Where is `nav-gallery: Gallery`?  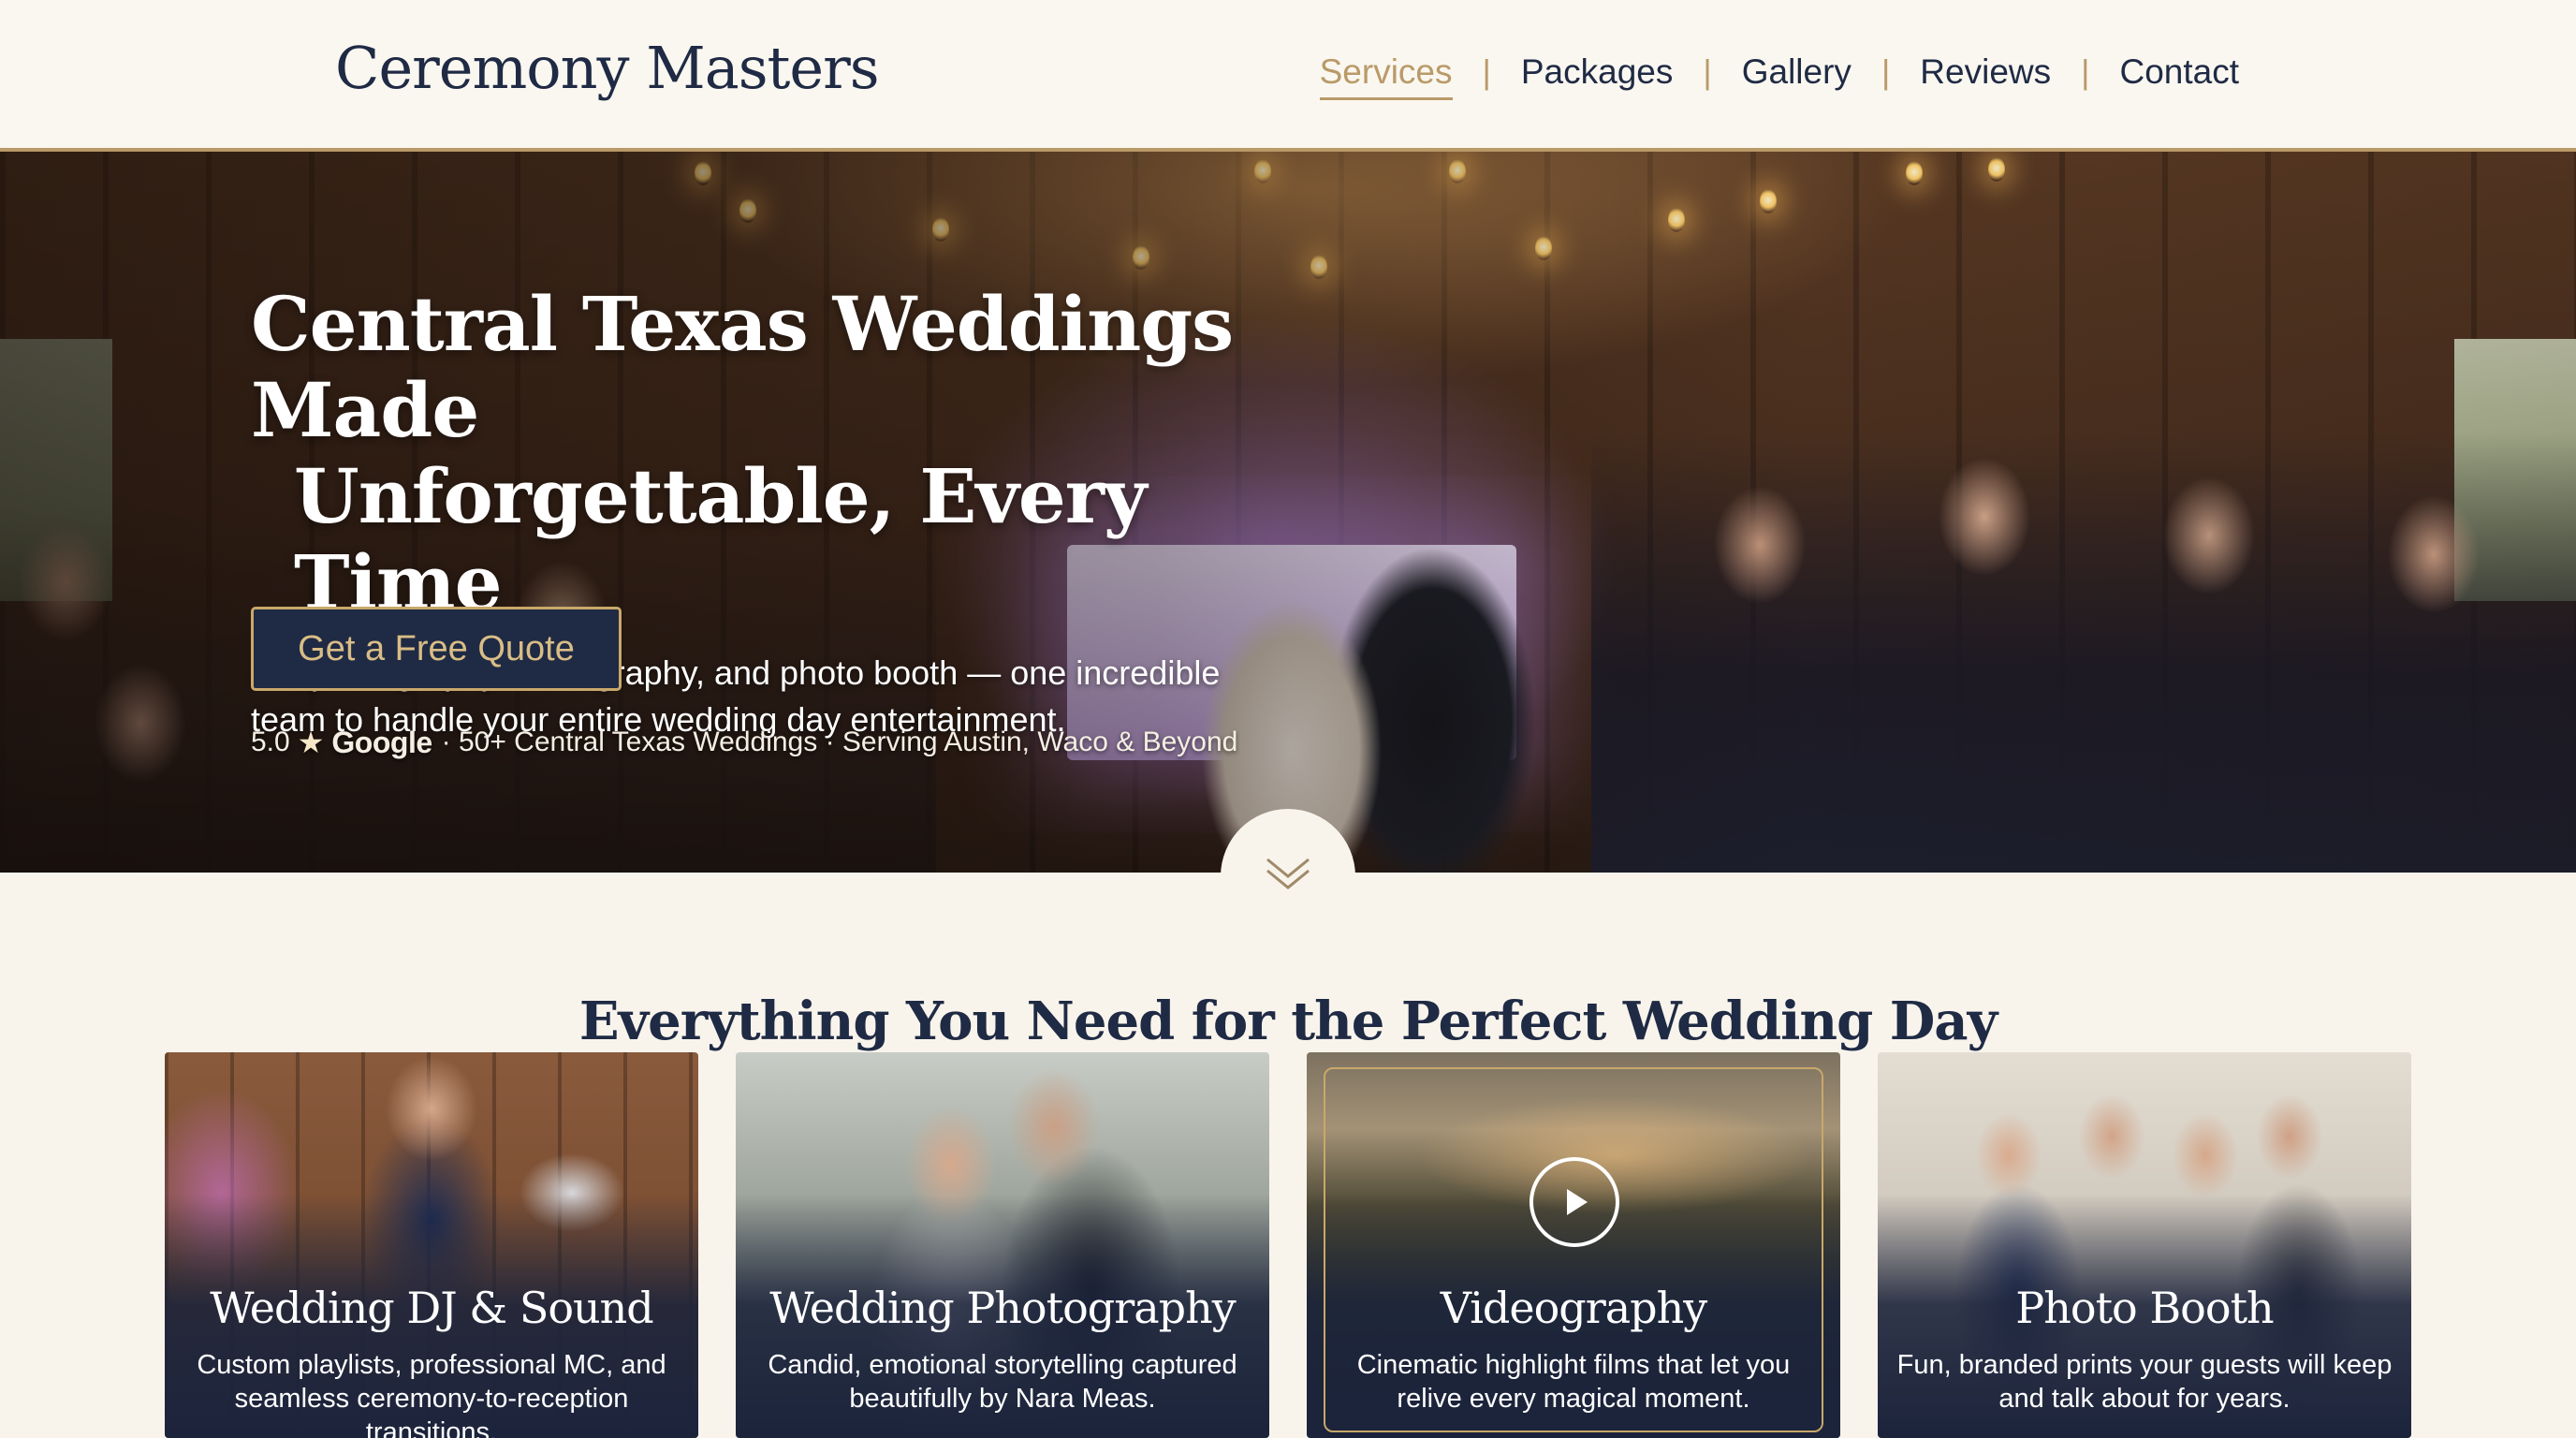
nav-gallery: Gallery is located at coordinates (1797, 72).